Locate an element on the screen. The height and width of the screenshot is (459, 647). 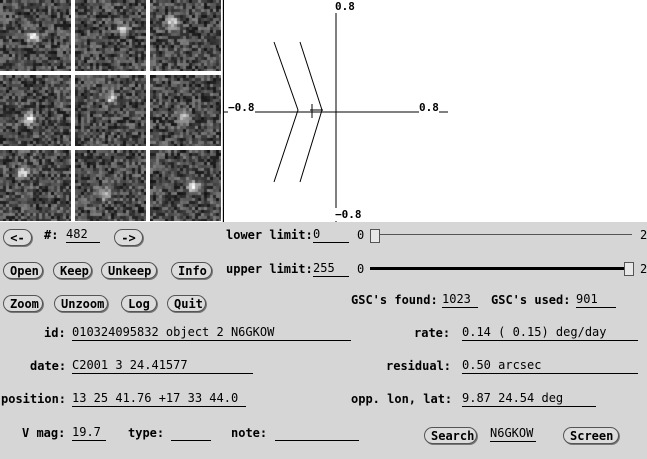
search-designation-field: N6GKOW is located at coordinates (513, 434).